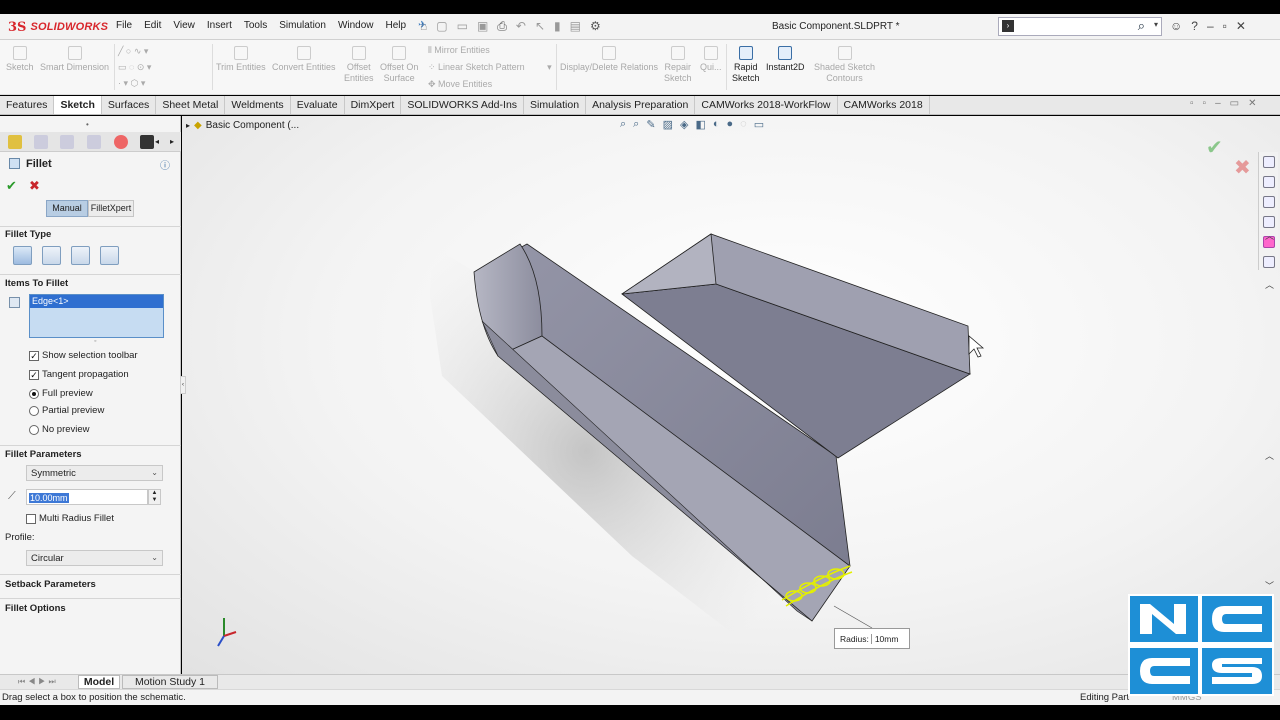 The width and height of the screenshot is (1280, 720). Describe the element at coordinates (20, 59) in the screenshot. I see `sketch-button: Sketch` at that location.